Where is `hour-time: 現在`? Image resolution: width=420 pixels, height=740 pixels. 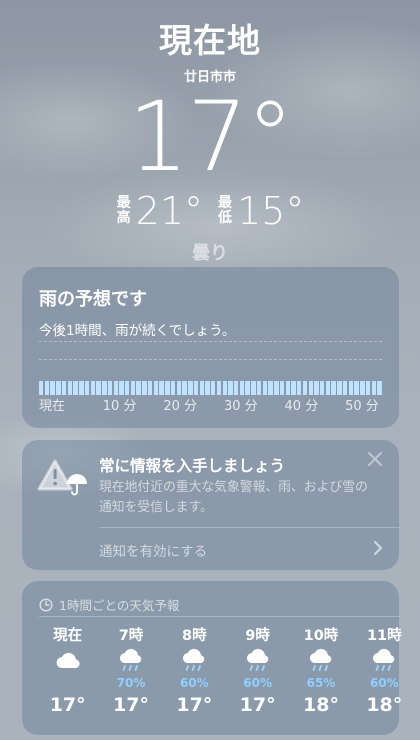 hour-time: 現在 is located at coordinates (68, 636).